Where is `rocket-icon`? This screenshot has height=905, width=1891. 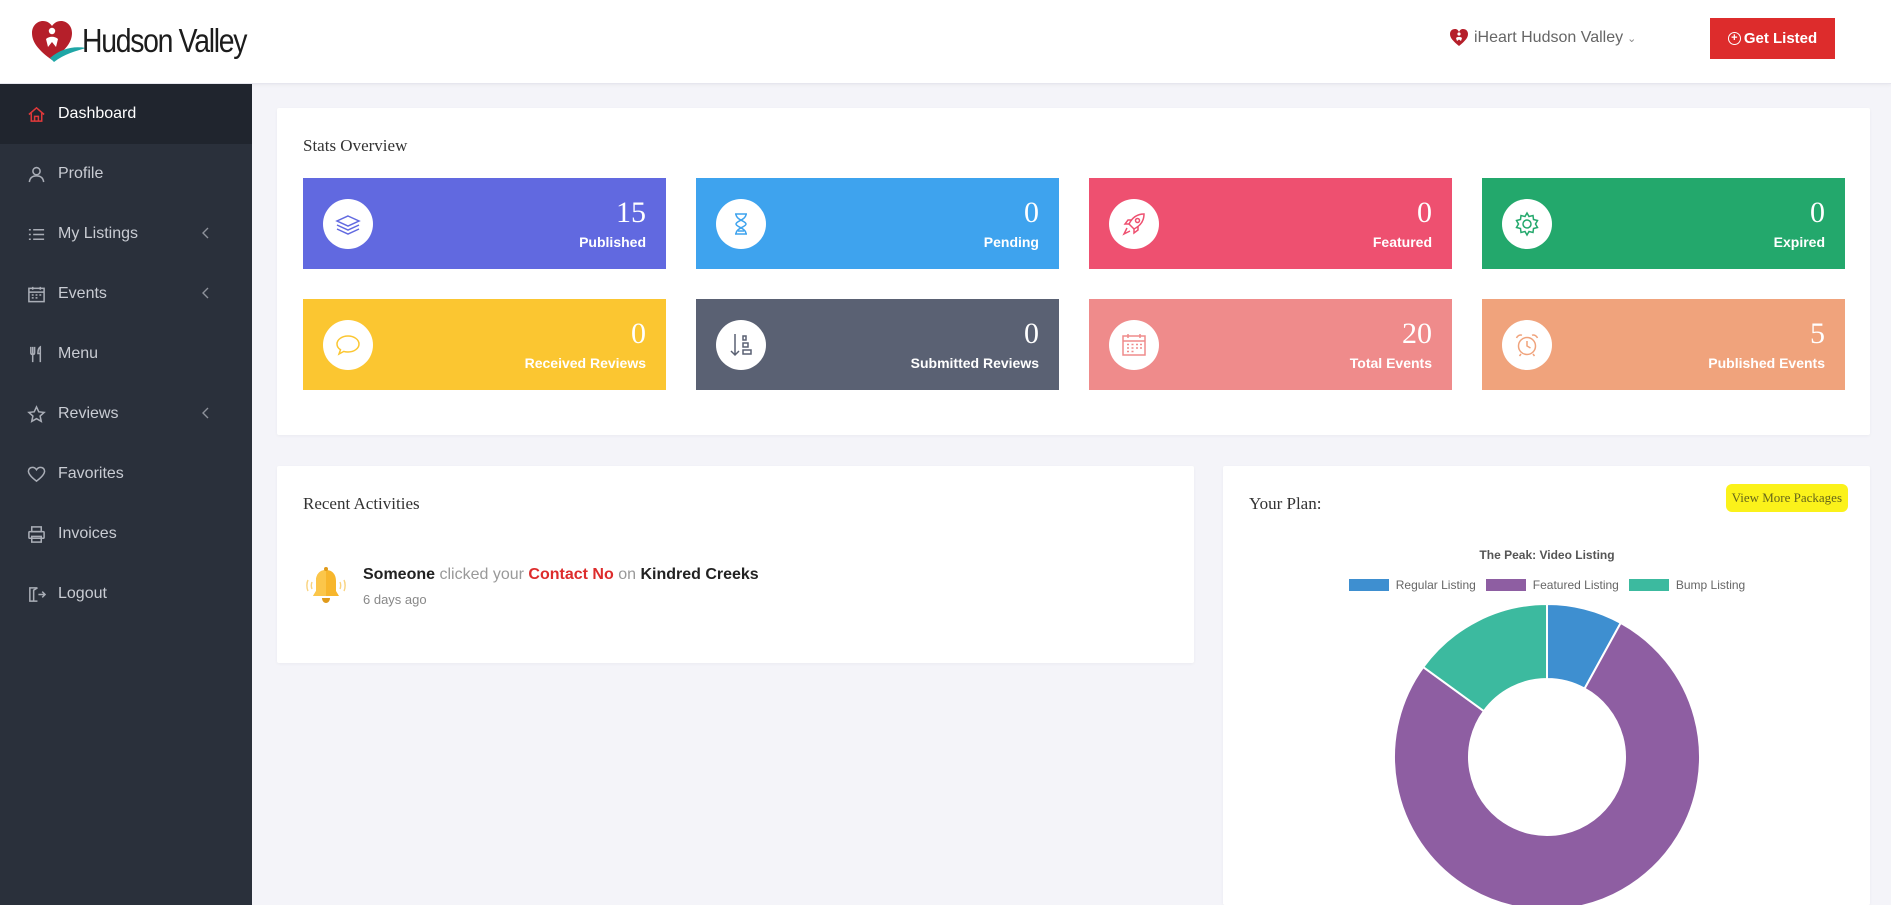 rocket-icon is located at coordinates (1134, 224).